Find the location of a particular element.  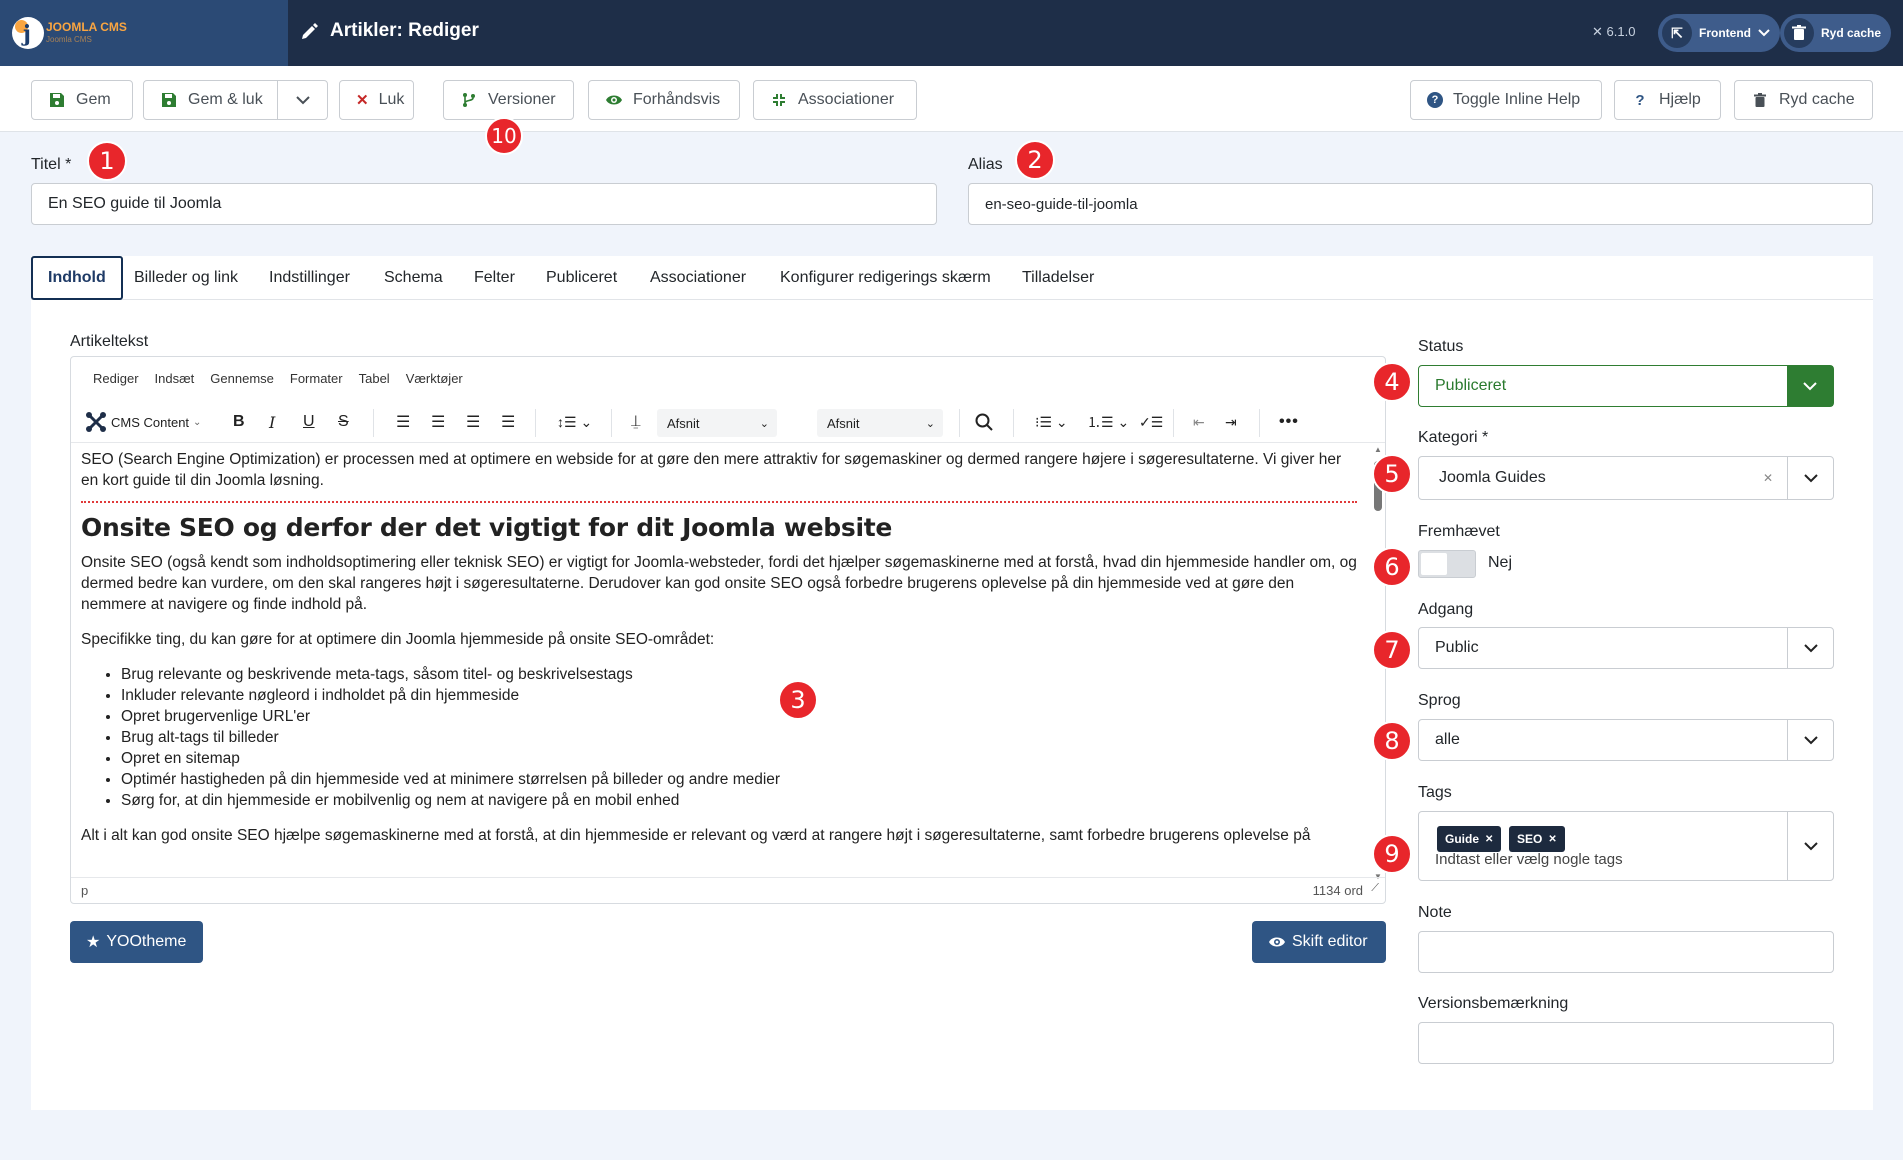

bold-icon: B is located at coordinates (239, 421).